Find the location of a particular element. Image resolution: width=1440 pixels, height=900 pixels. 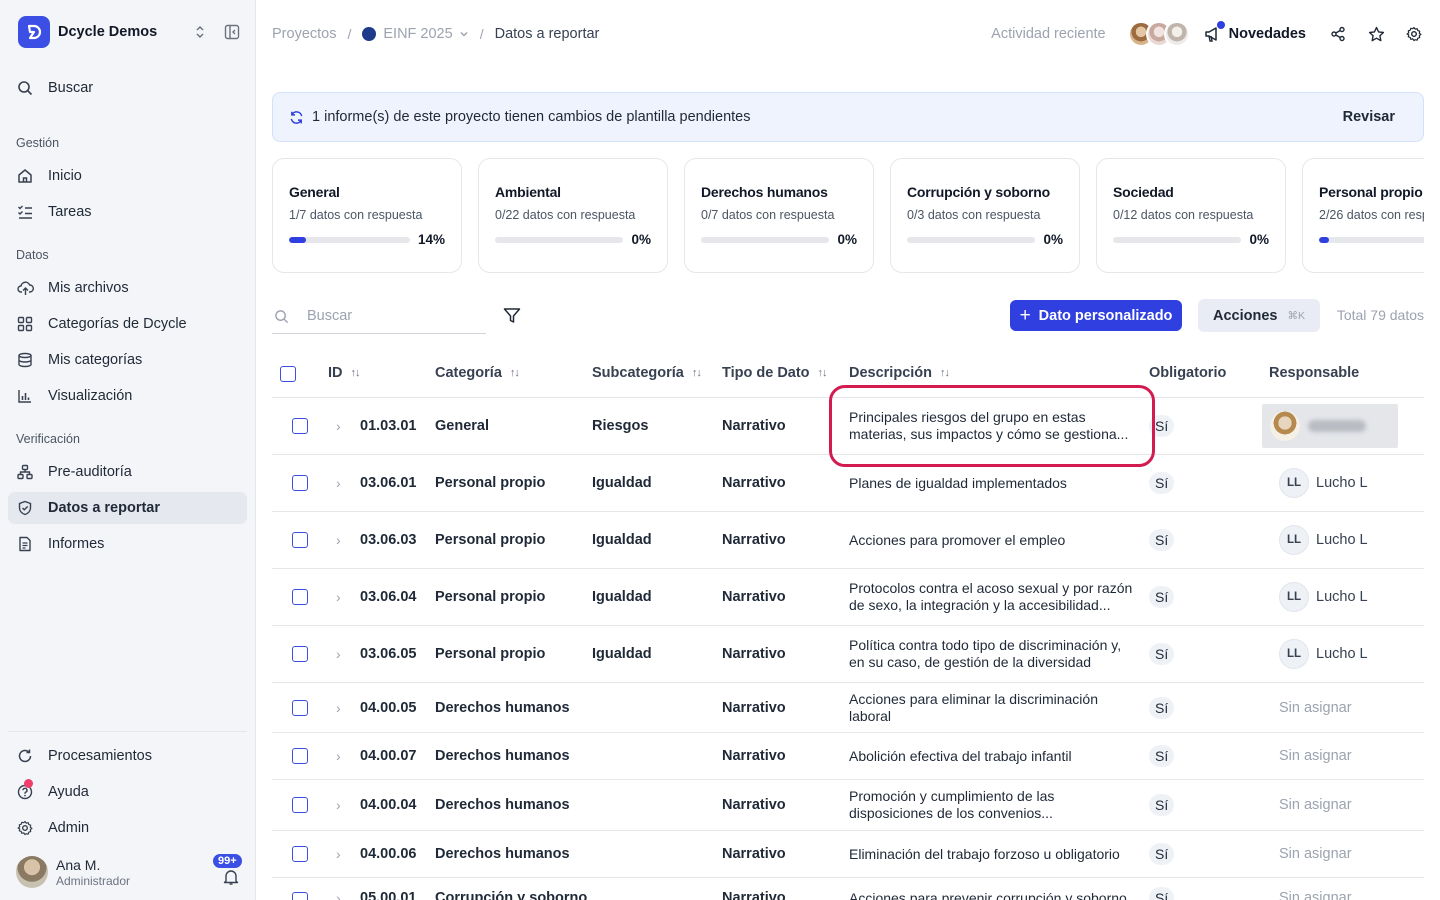

column-header-categoria: Categoría ↑↓ is located at coordinates (477, 373).